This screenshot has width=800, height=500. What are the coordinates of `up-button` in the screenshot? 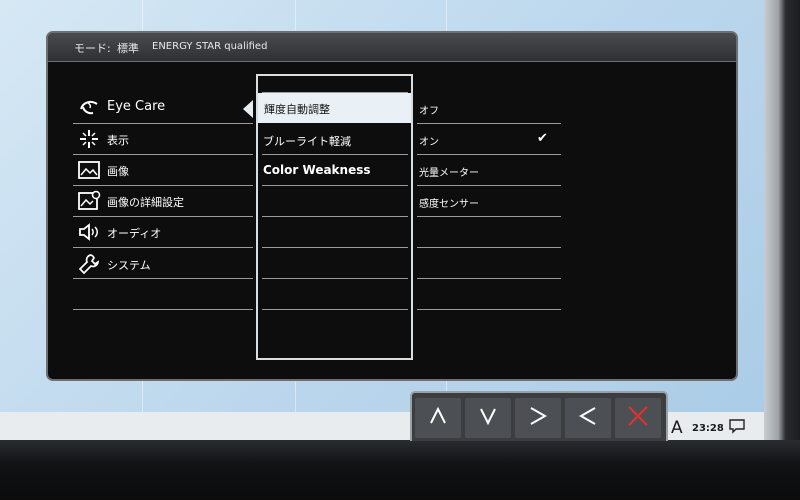 It's located at (438, 418).